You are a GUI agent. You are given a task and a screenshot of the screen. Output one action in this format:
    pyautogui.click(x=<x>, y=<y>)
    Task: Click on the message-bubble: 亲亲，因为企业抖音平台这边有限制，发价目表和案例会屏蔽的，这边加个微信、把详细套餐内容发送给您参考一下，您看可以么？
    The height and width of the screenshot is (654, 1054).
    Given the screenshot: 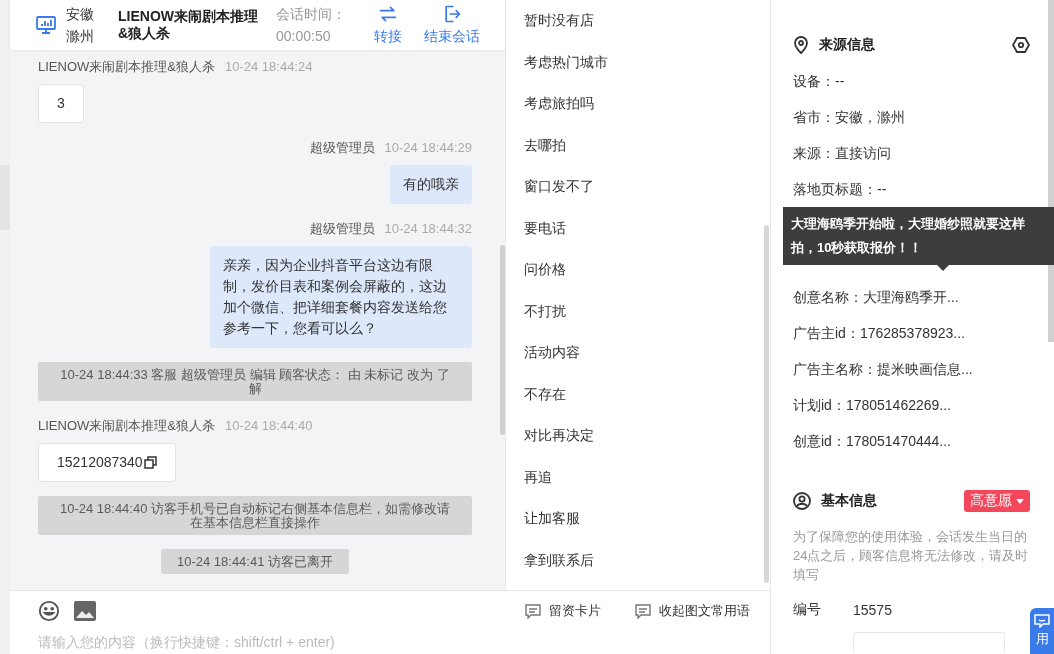 What is the action you would take?
    pyautogui.click(x=341, y=297)
    